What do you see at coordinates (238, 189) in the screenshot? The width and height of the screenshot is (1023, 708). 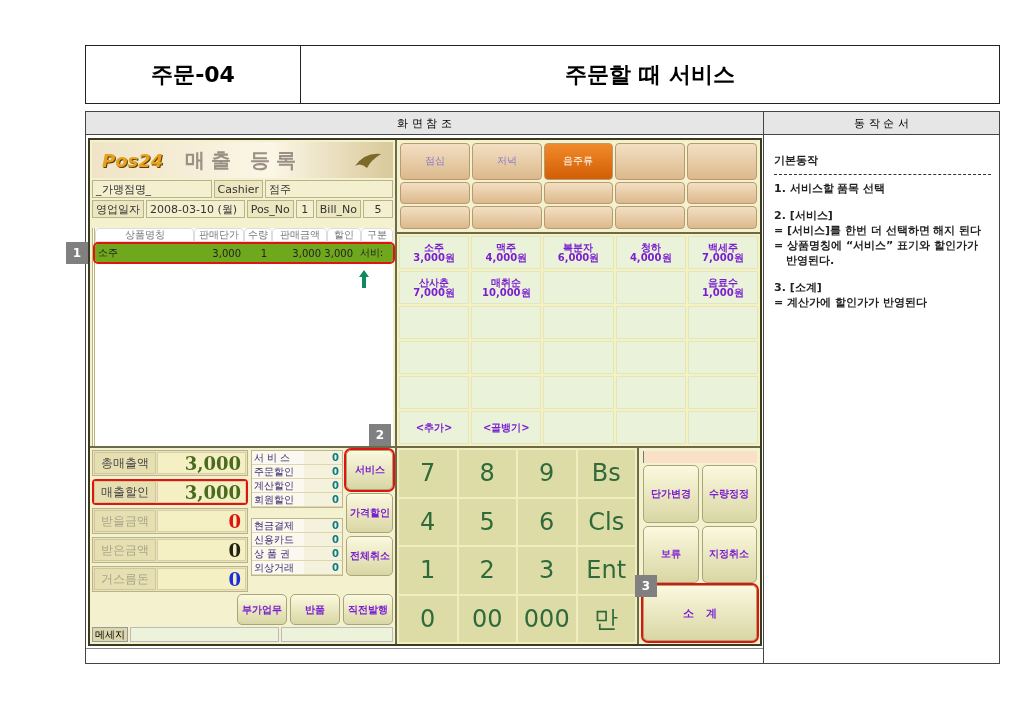 I see `cashier-label: Cashier` at bounding box center [238, 189].